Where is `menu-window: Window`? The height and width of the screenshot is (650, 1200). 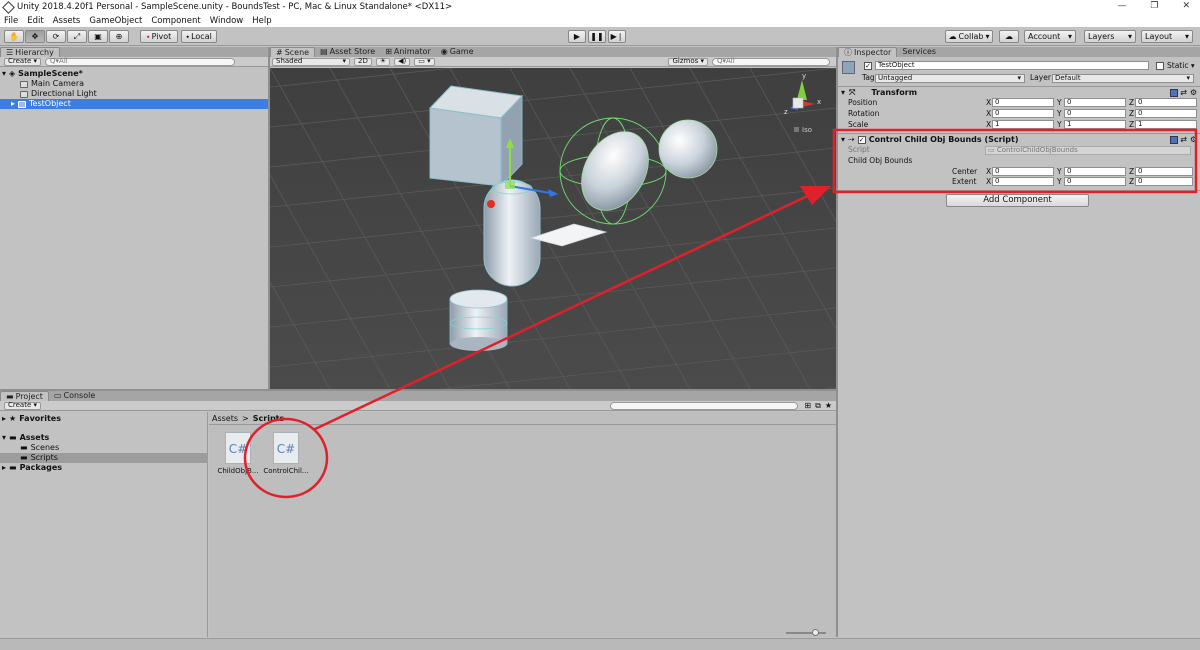
menu-window: Window is located at coordinates (227, 21).